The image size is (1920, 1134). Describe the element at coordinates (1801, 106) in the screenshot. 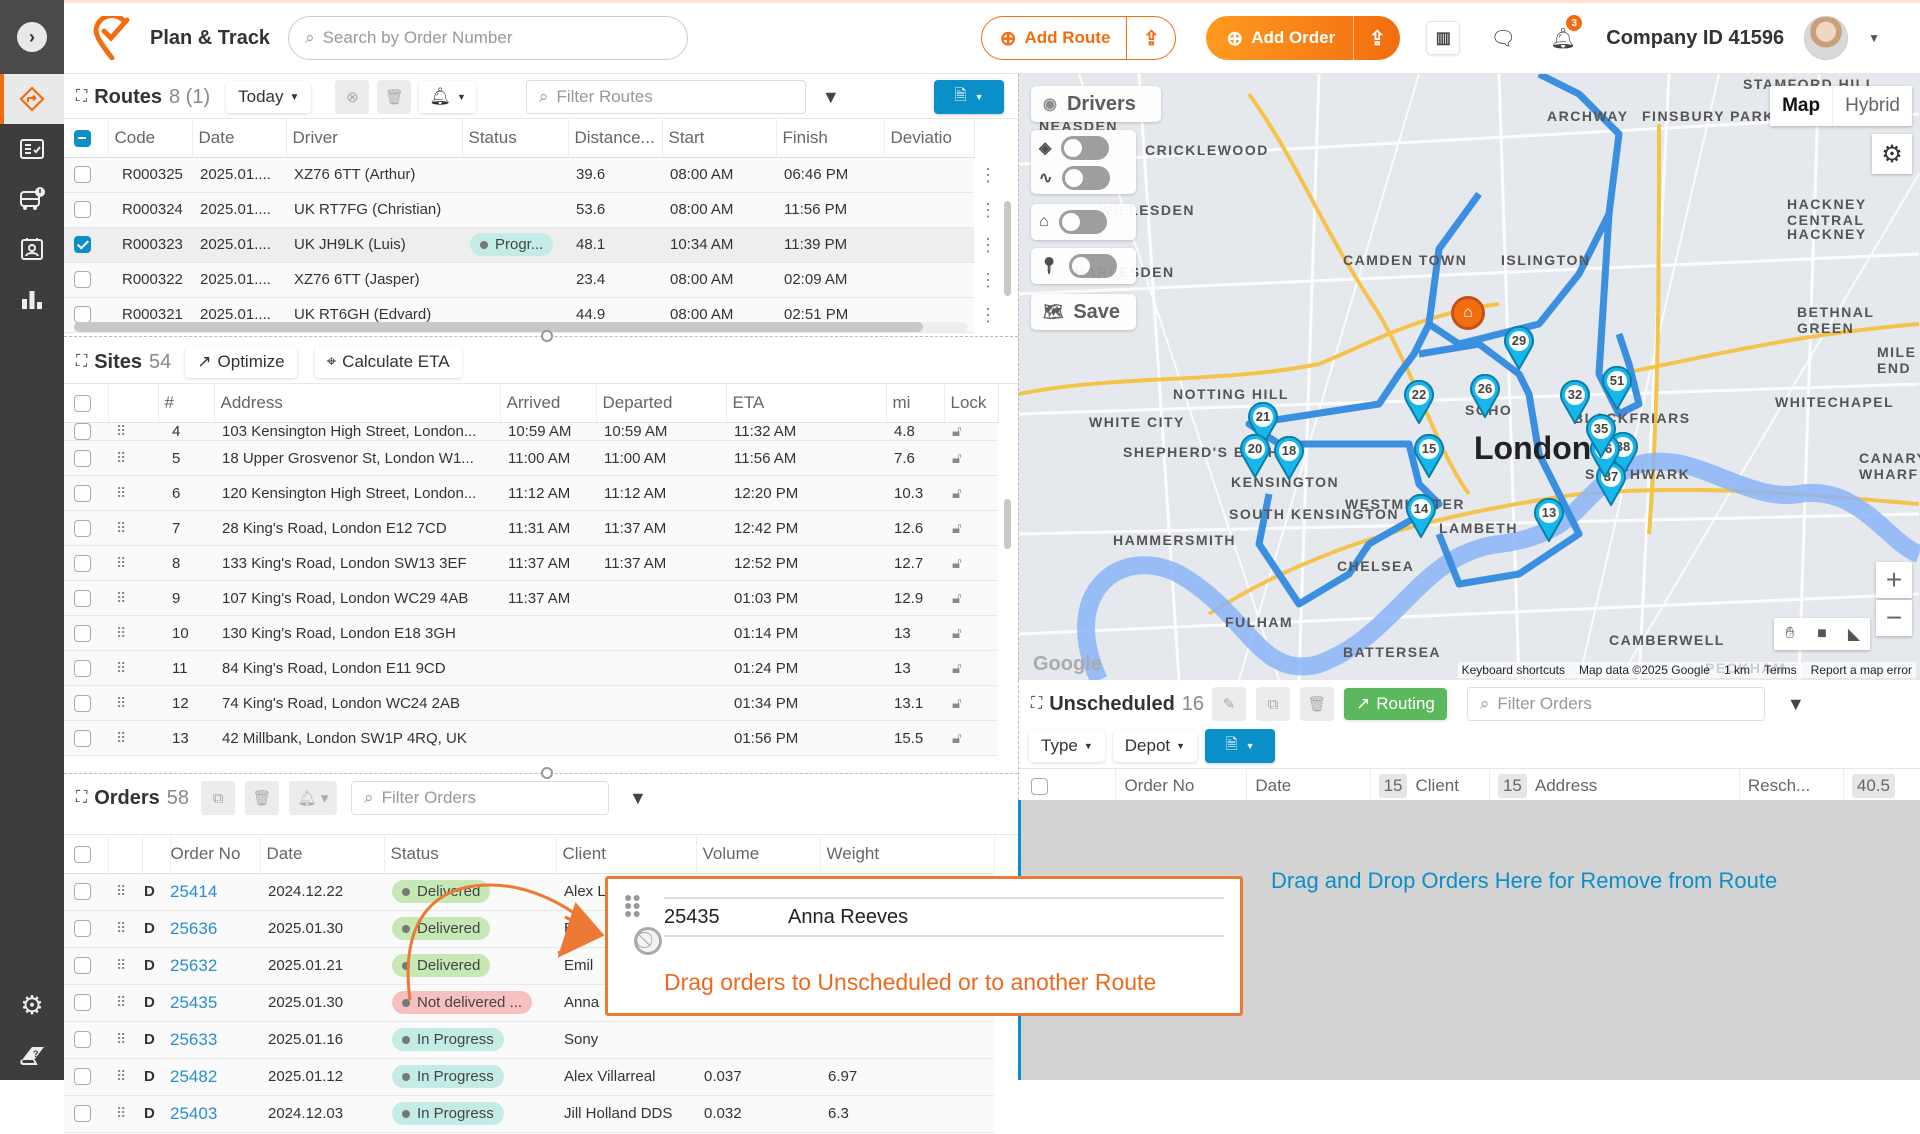

I see `map-type-map: Map` at that location.